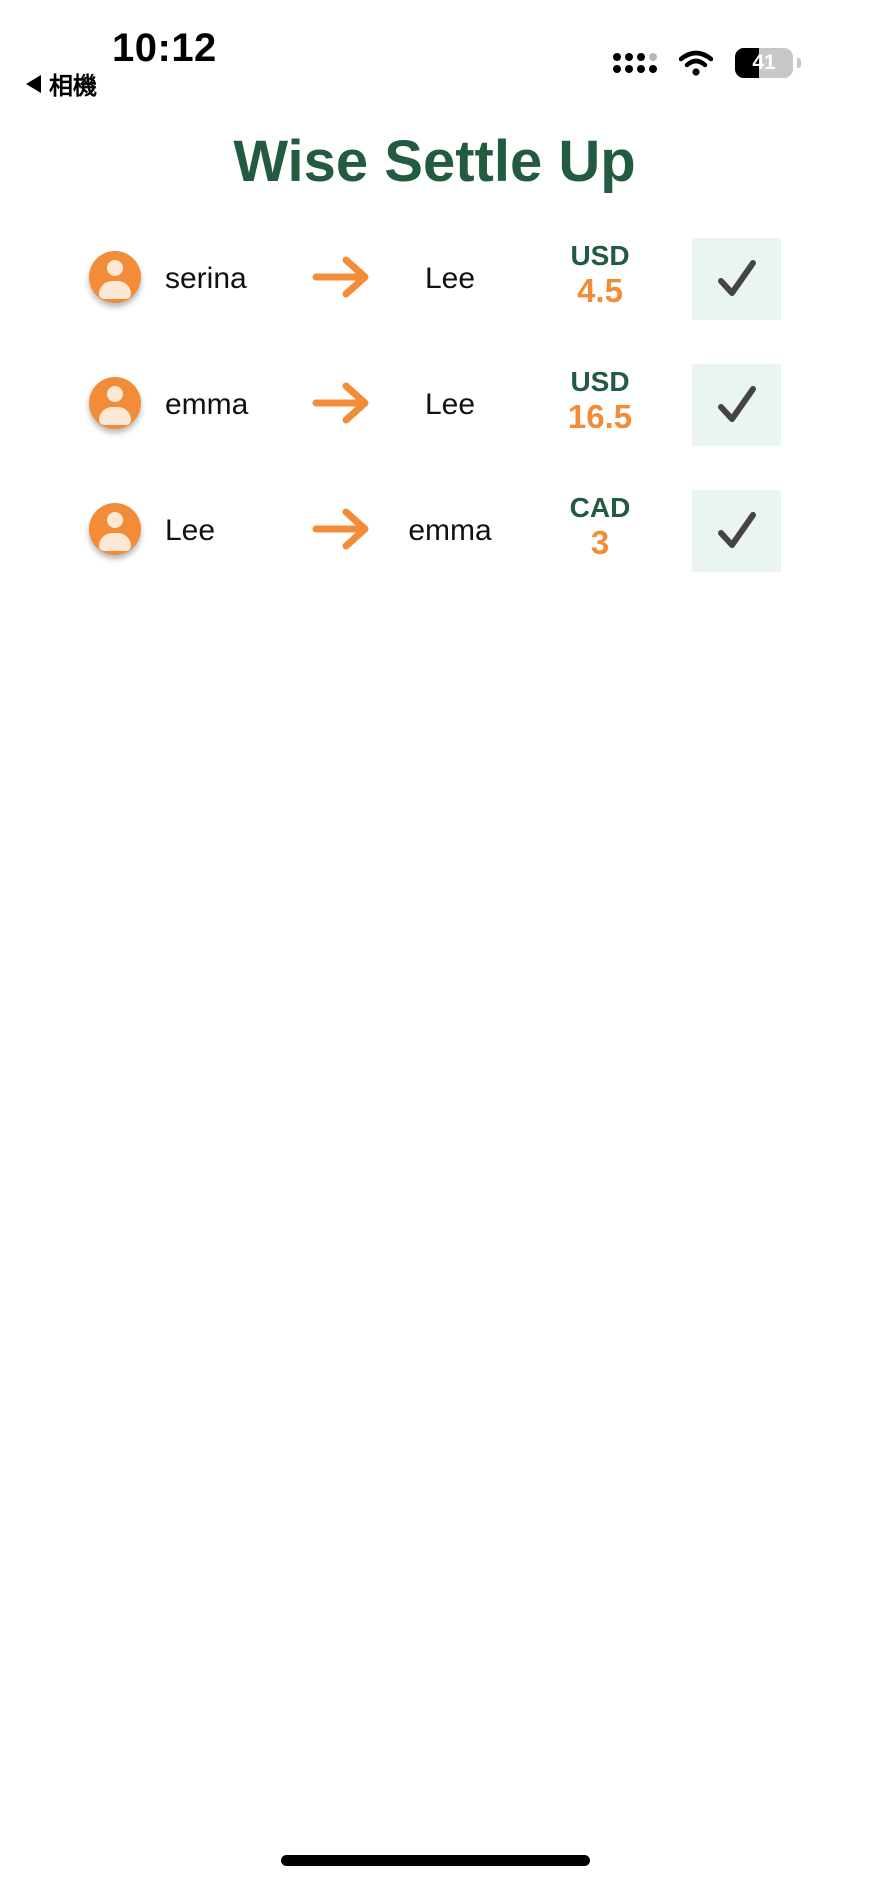  I want to click on back-to-app-button: 相機, so click(61, 83).